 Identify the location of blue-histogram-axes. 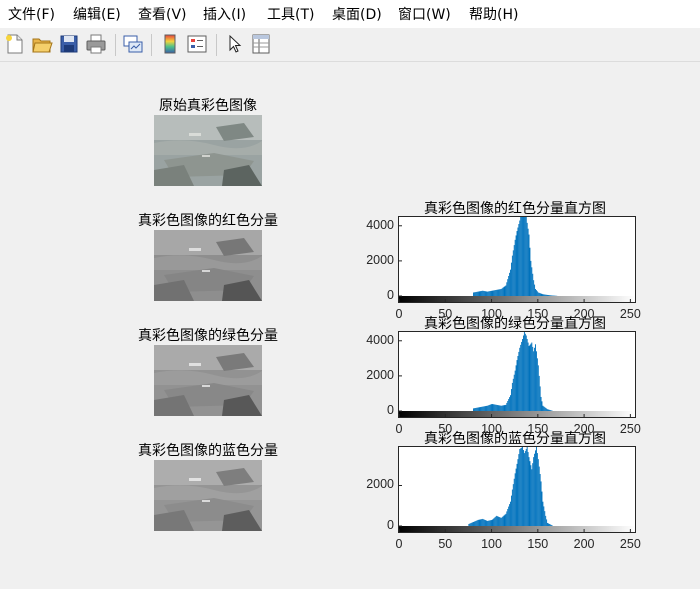
(517, 489).